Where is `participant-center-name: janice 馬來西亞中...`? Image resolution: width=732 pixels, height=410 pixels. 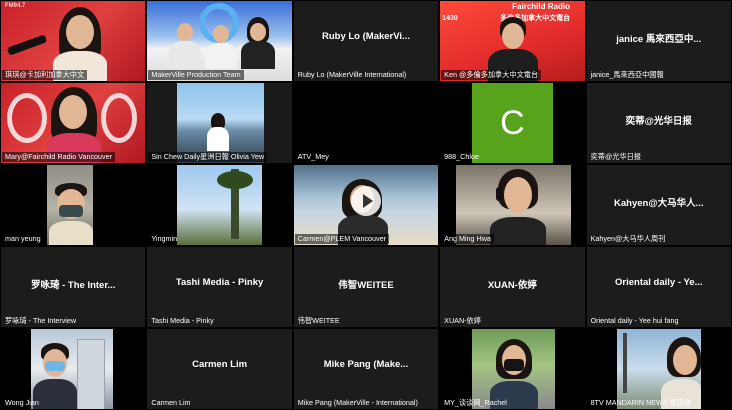 participant-center-name: janice 馬來西亞中... is located at coordinates (659, 39).